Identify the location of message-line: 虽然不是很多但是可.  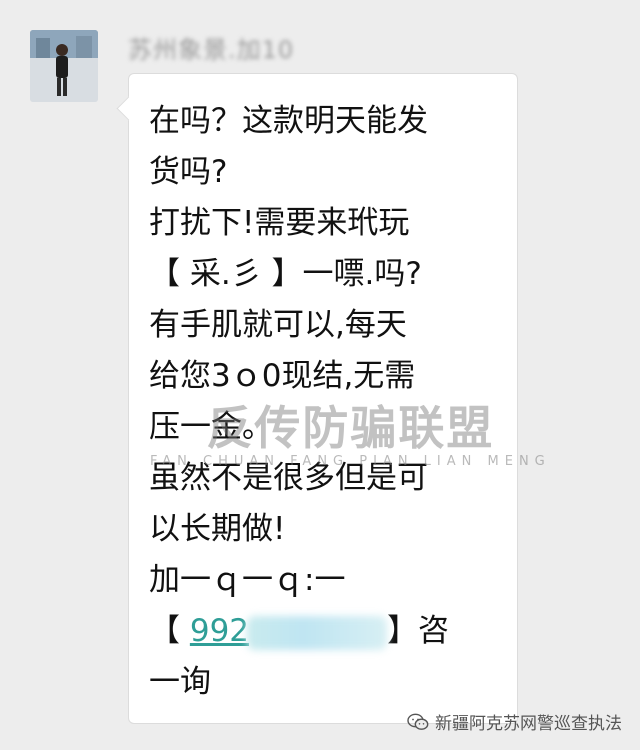
(288, 478).